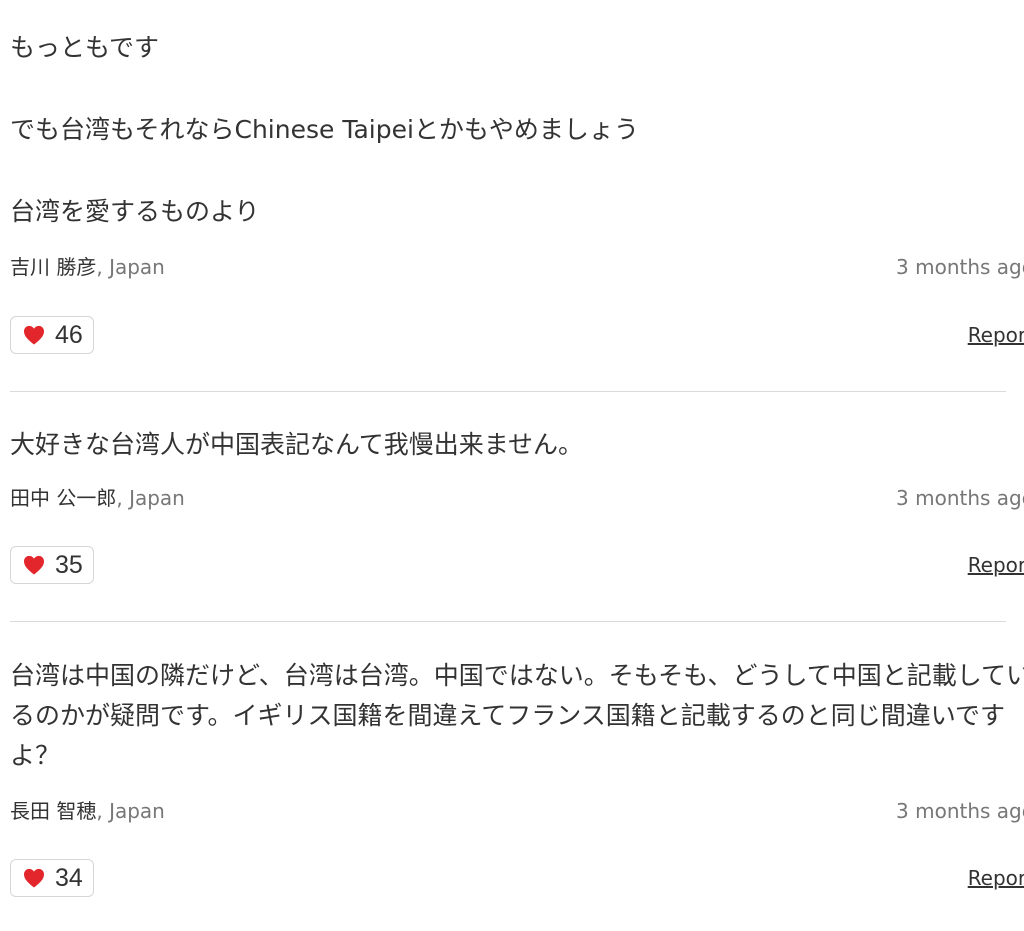 Image resolution: width=1024 pixels, height=931 pixels. What do you see at coordinates (85, 47) in the screenshot?
I see `comment-text: もっともです` at bounding box center [85, 47].